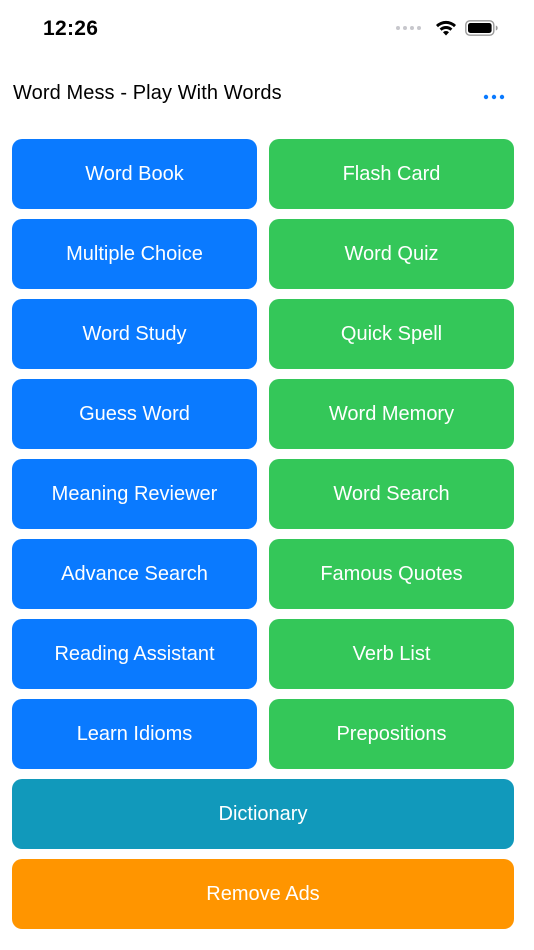 This screenshot has width=534, height=950. I want to click on advance-search-button: Advance Search, so click(134, 574).